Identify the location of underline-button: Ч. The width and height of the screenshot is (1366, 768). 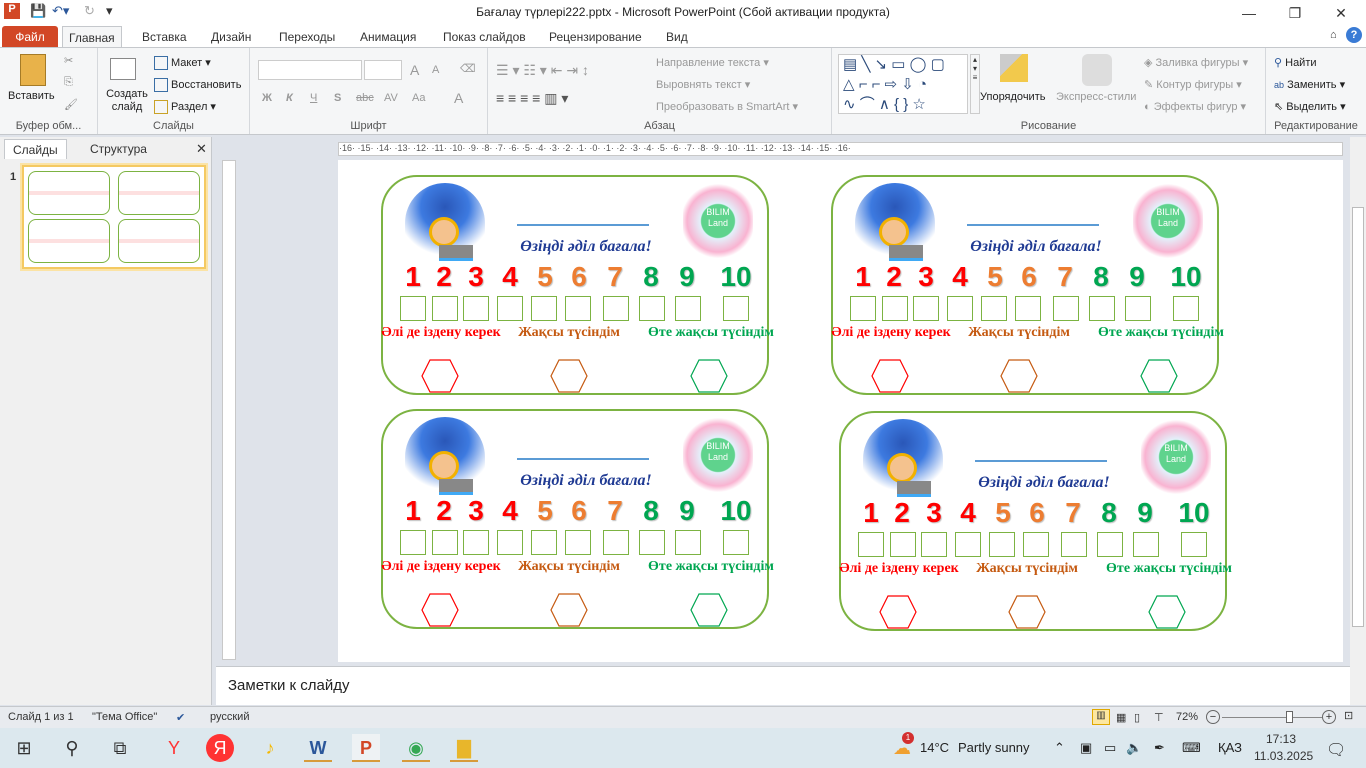
(313, 98).